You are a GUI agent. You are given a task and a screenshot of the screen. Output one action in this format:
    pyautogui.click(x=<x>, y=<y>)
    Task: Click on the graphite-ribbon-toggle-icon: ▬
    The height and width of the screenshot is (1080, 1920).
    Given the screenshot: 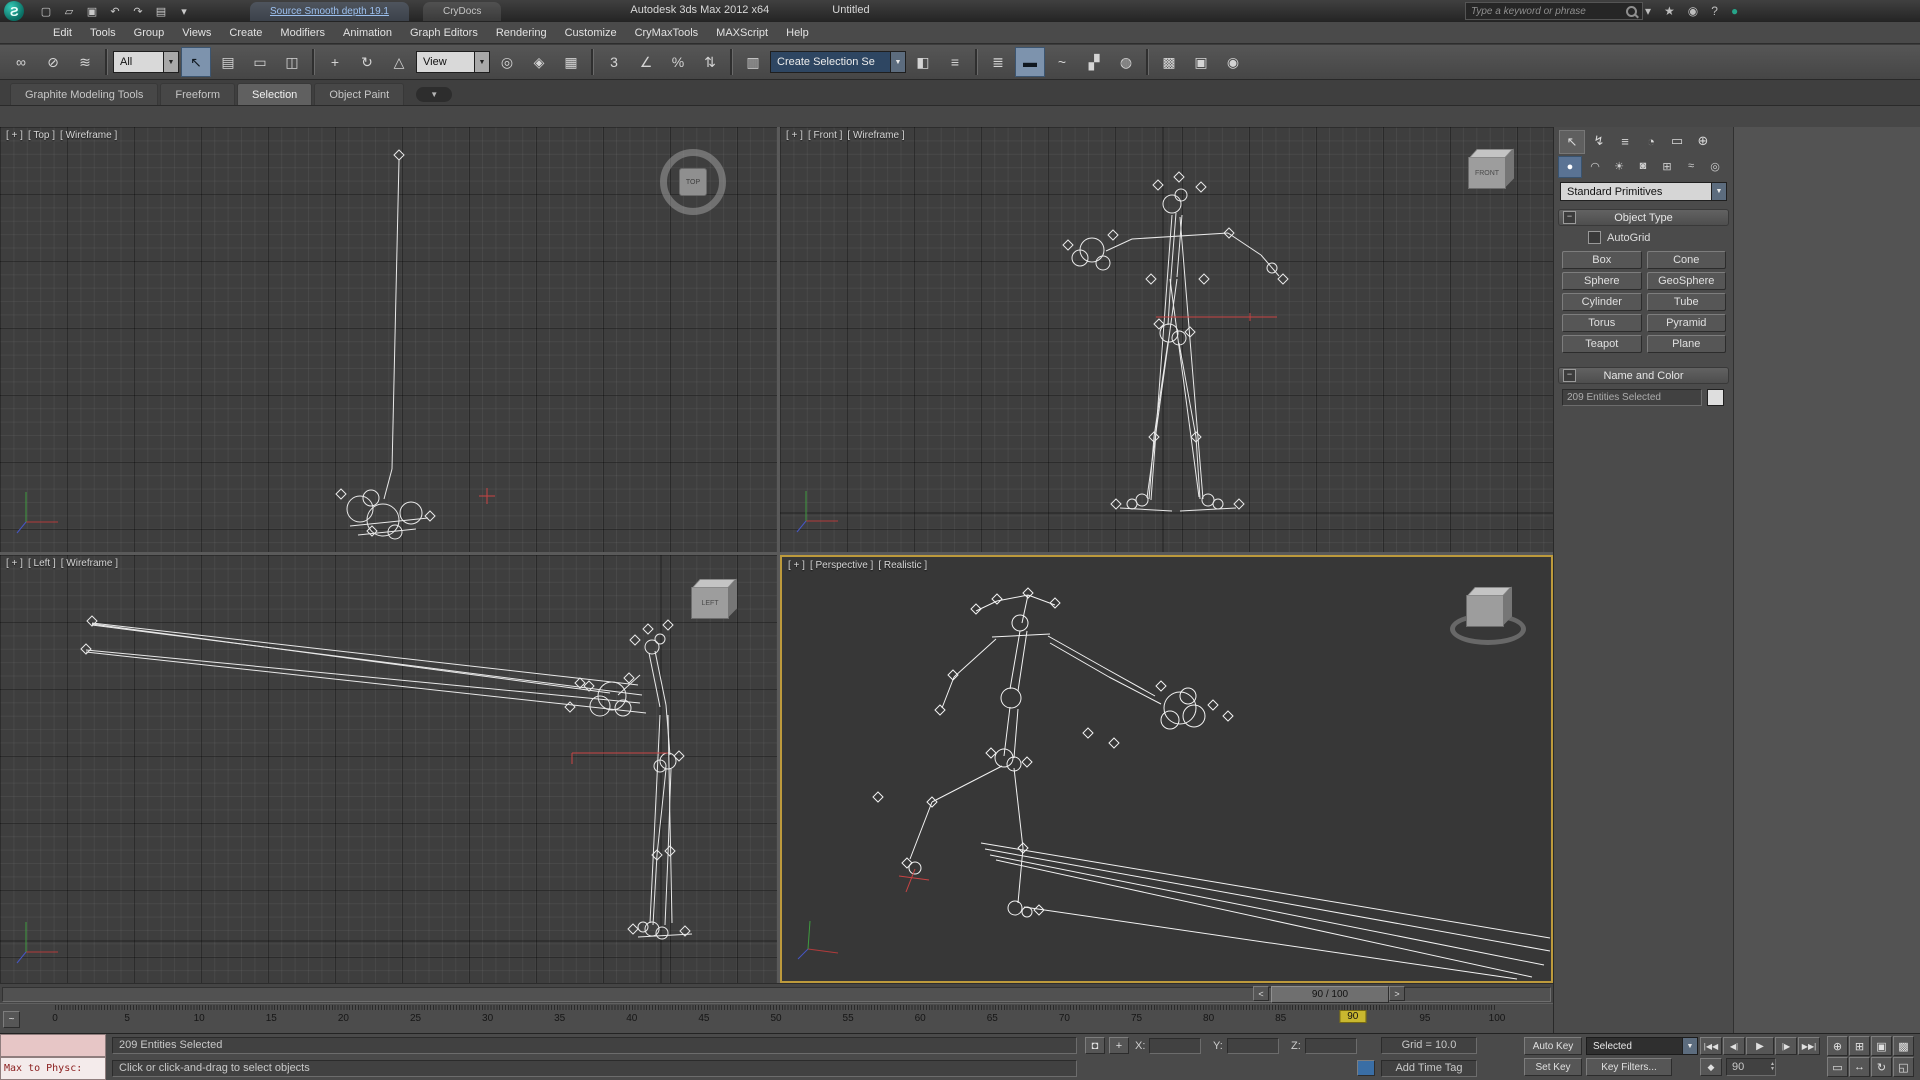 What is the action you would take?
    pyautogui.click(x=1030, y=62)
    